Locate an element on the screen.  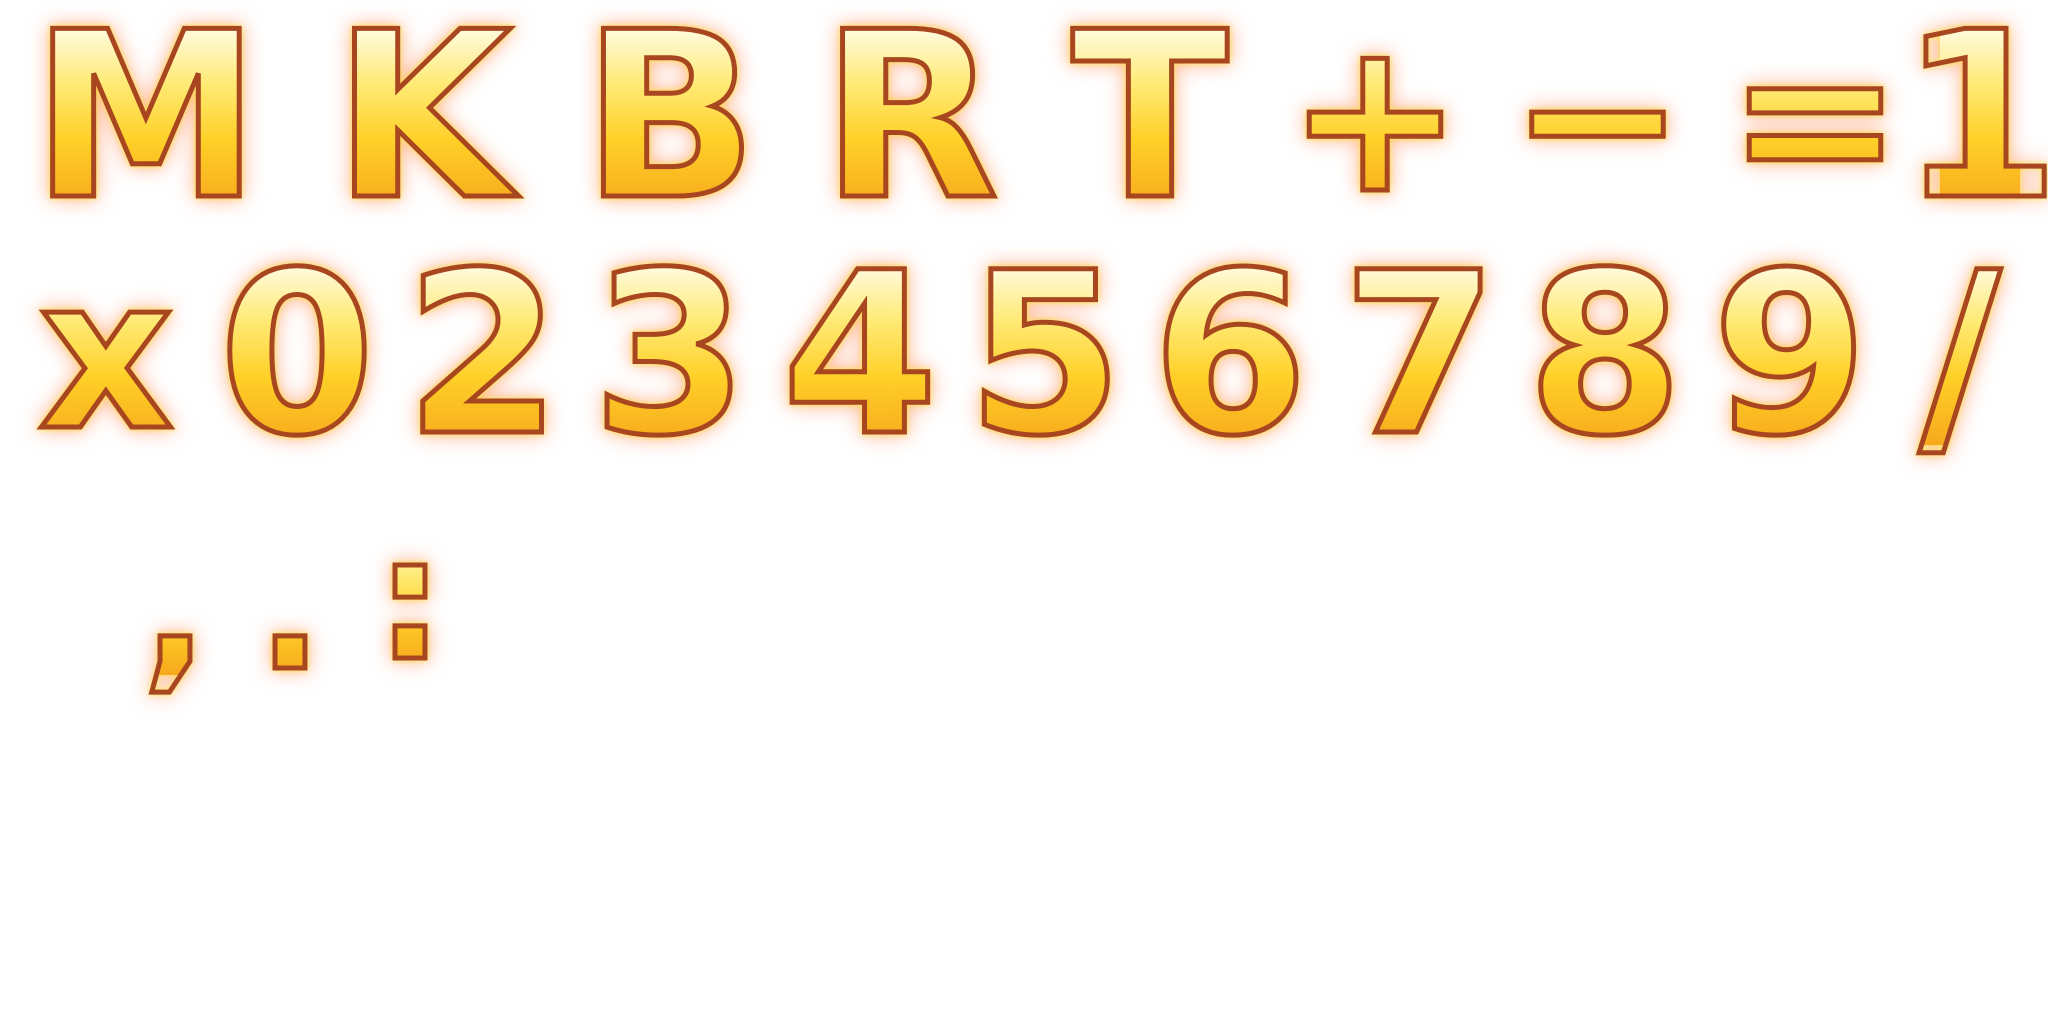
glyph-t: T is located at coordinates (1150, 117).